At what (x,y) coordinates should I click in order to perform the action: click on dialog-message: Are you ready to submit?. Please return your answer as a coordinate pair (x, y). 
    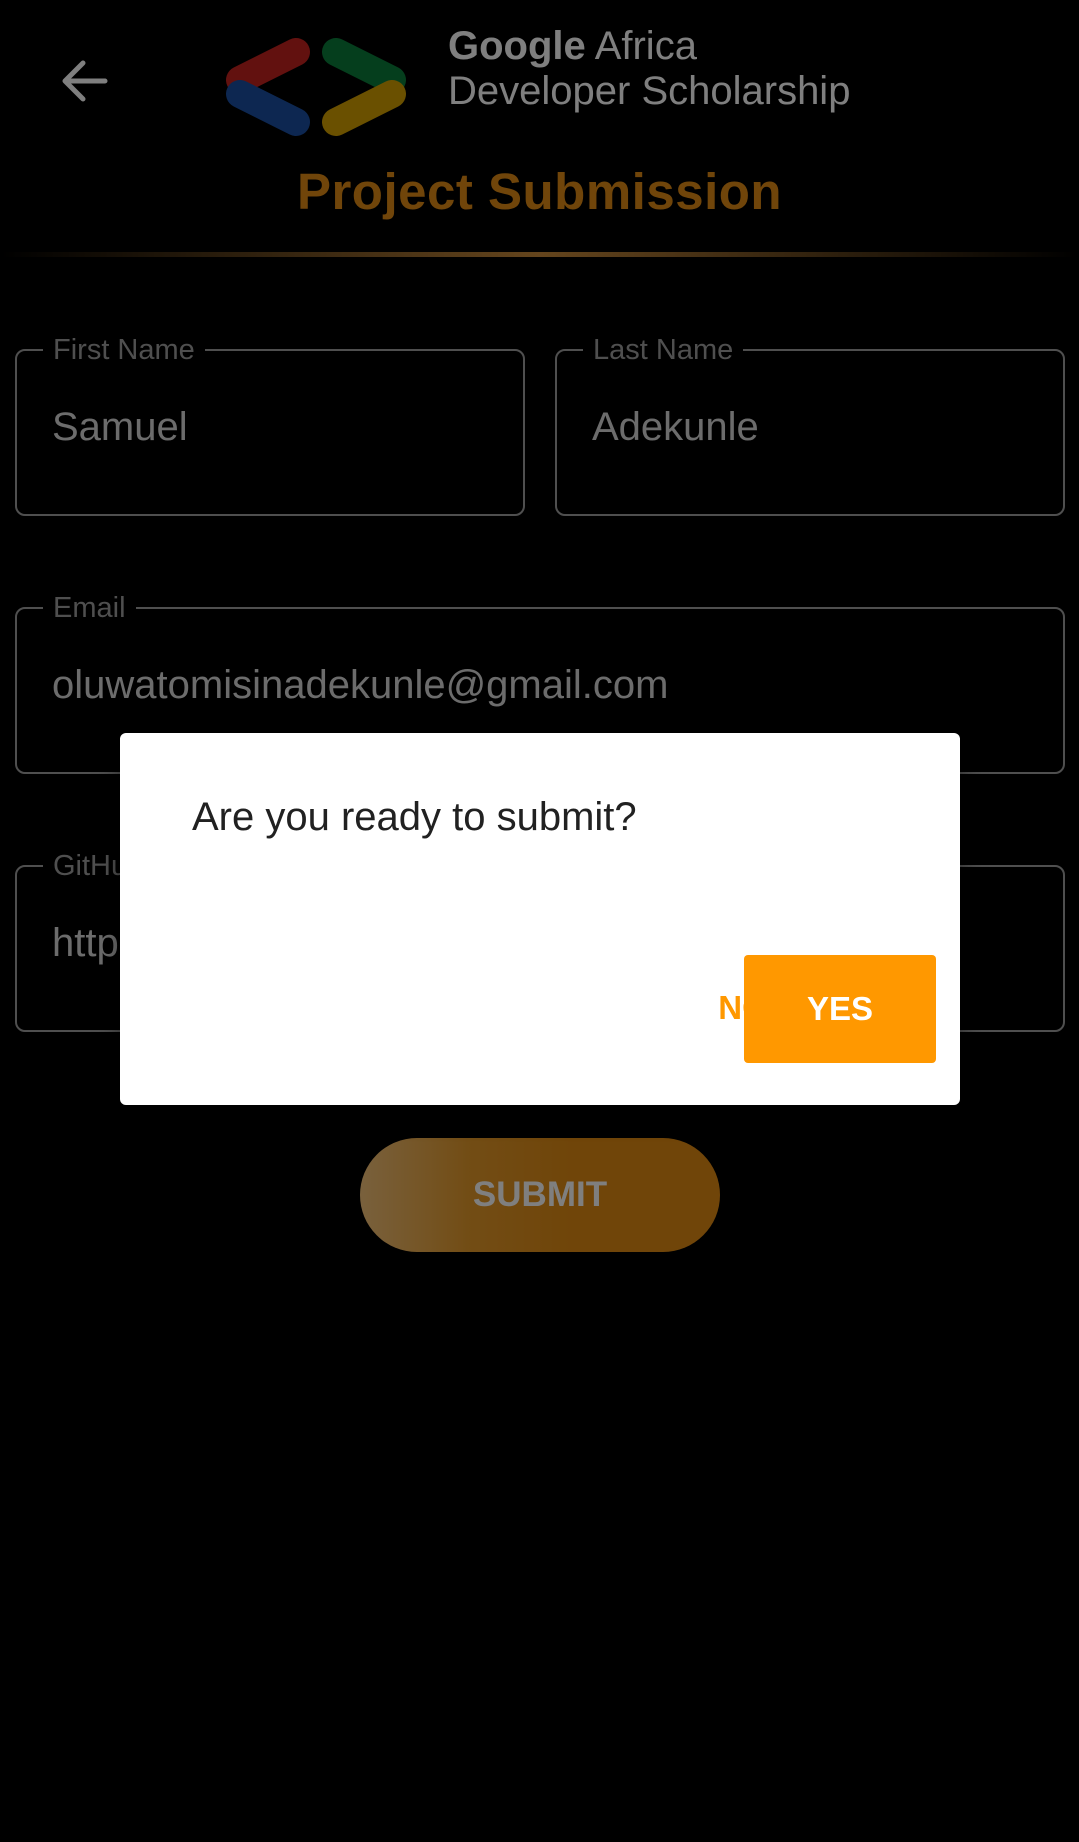
    Looking at the image, I should click on (414, 817).